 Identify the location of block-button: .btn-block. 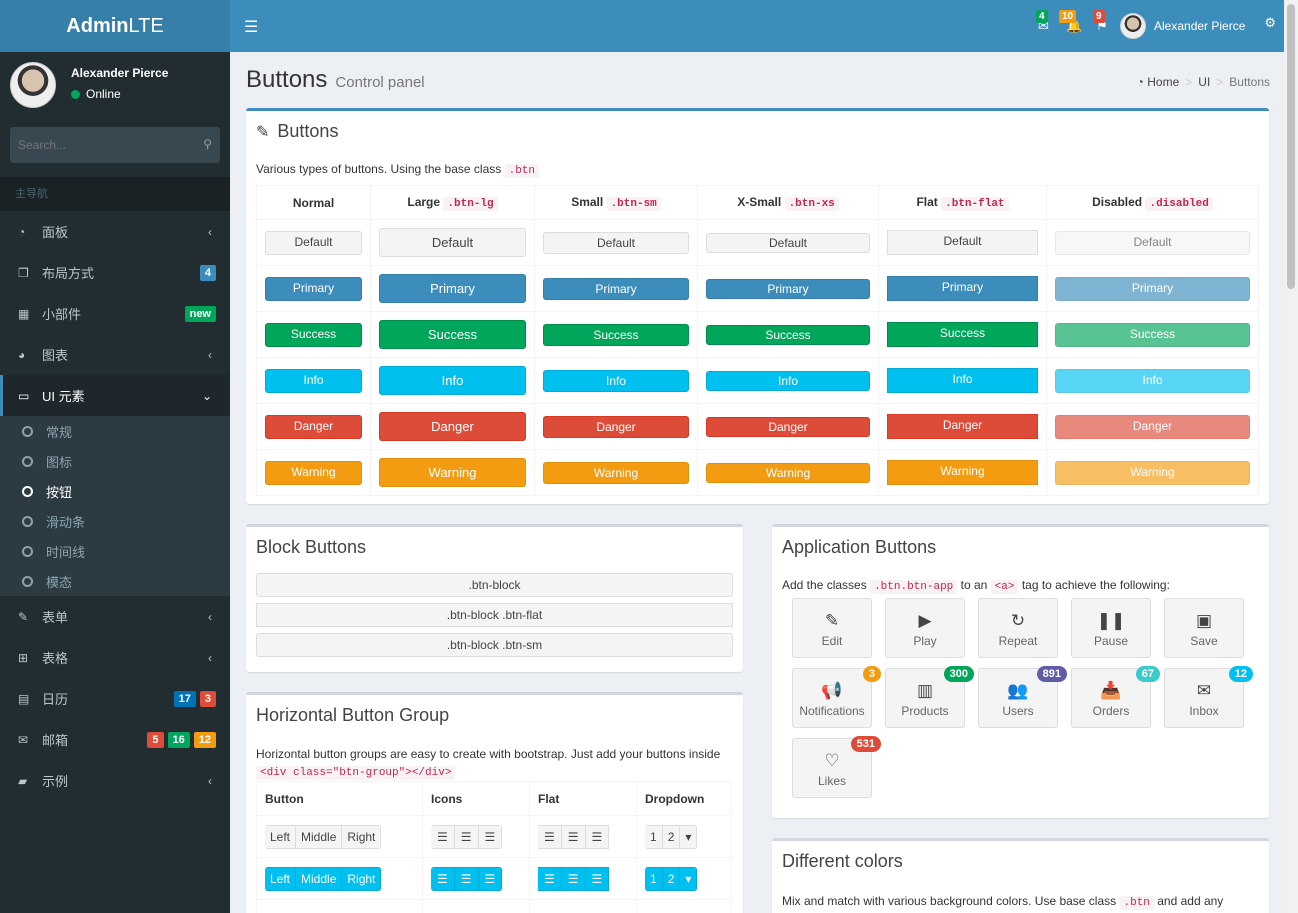
(494, 585).